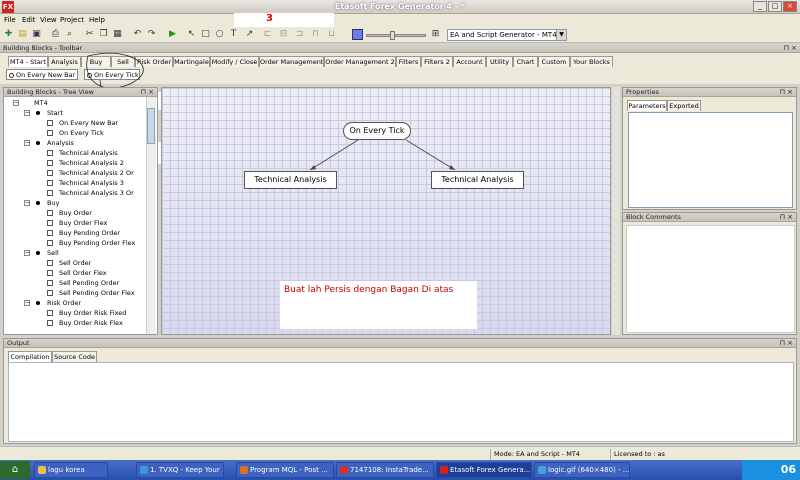 This screenshot has height=480, width=800. Describe the element at coordinates (75, 263) in the screenshot. I see `tree-item: Sell Order` at that location.